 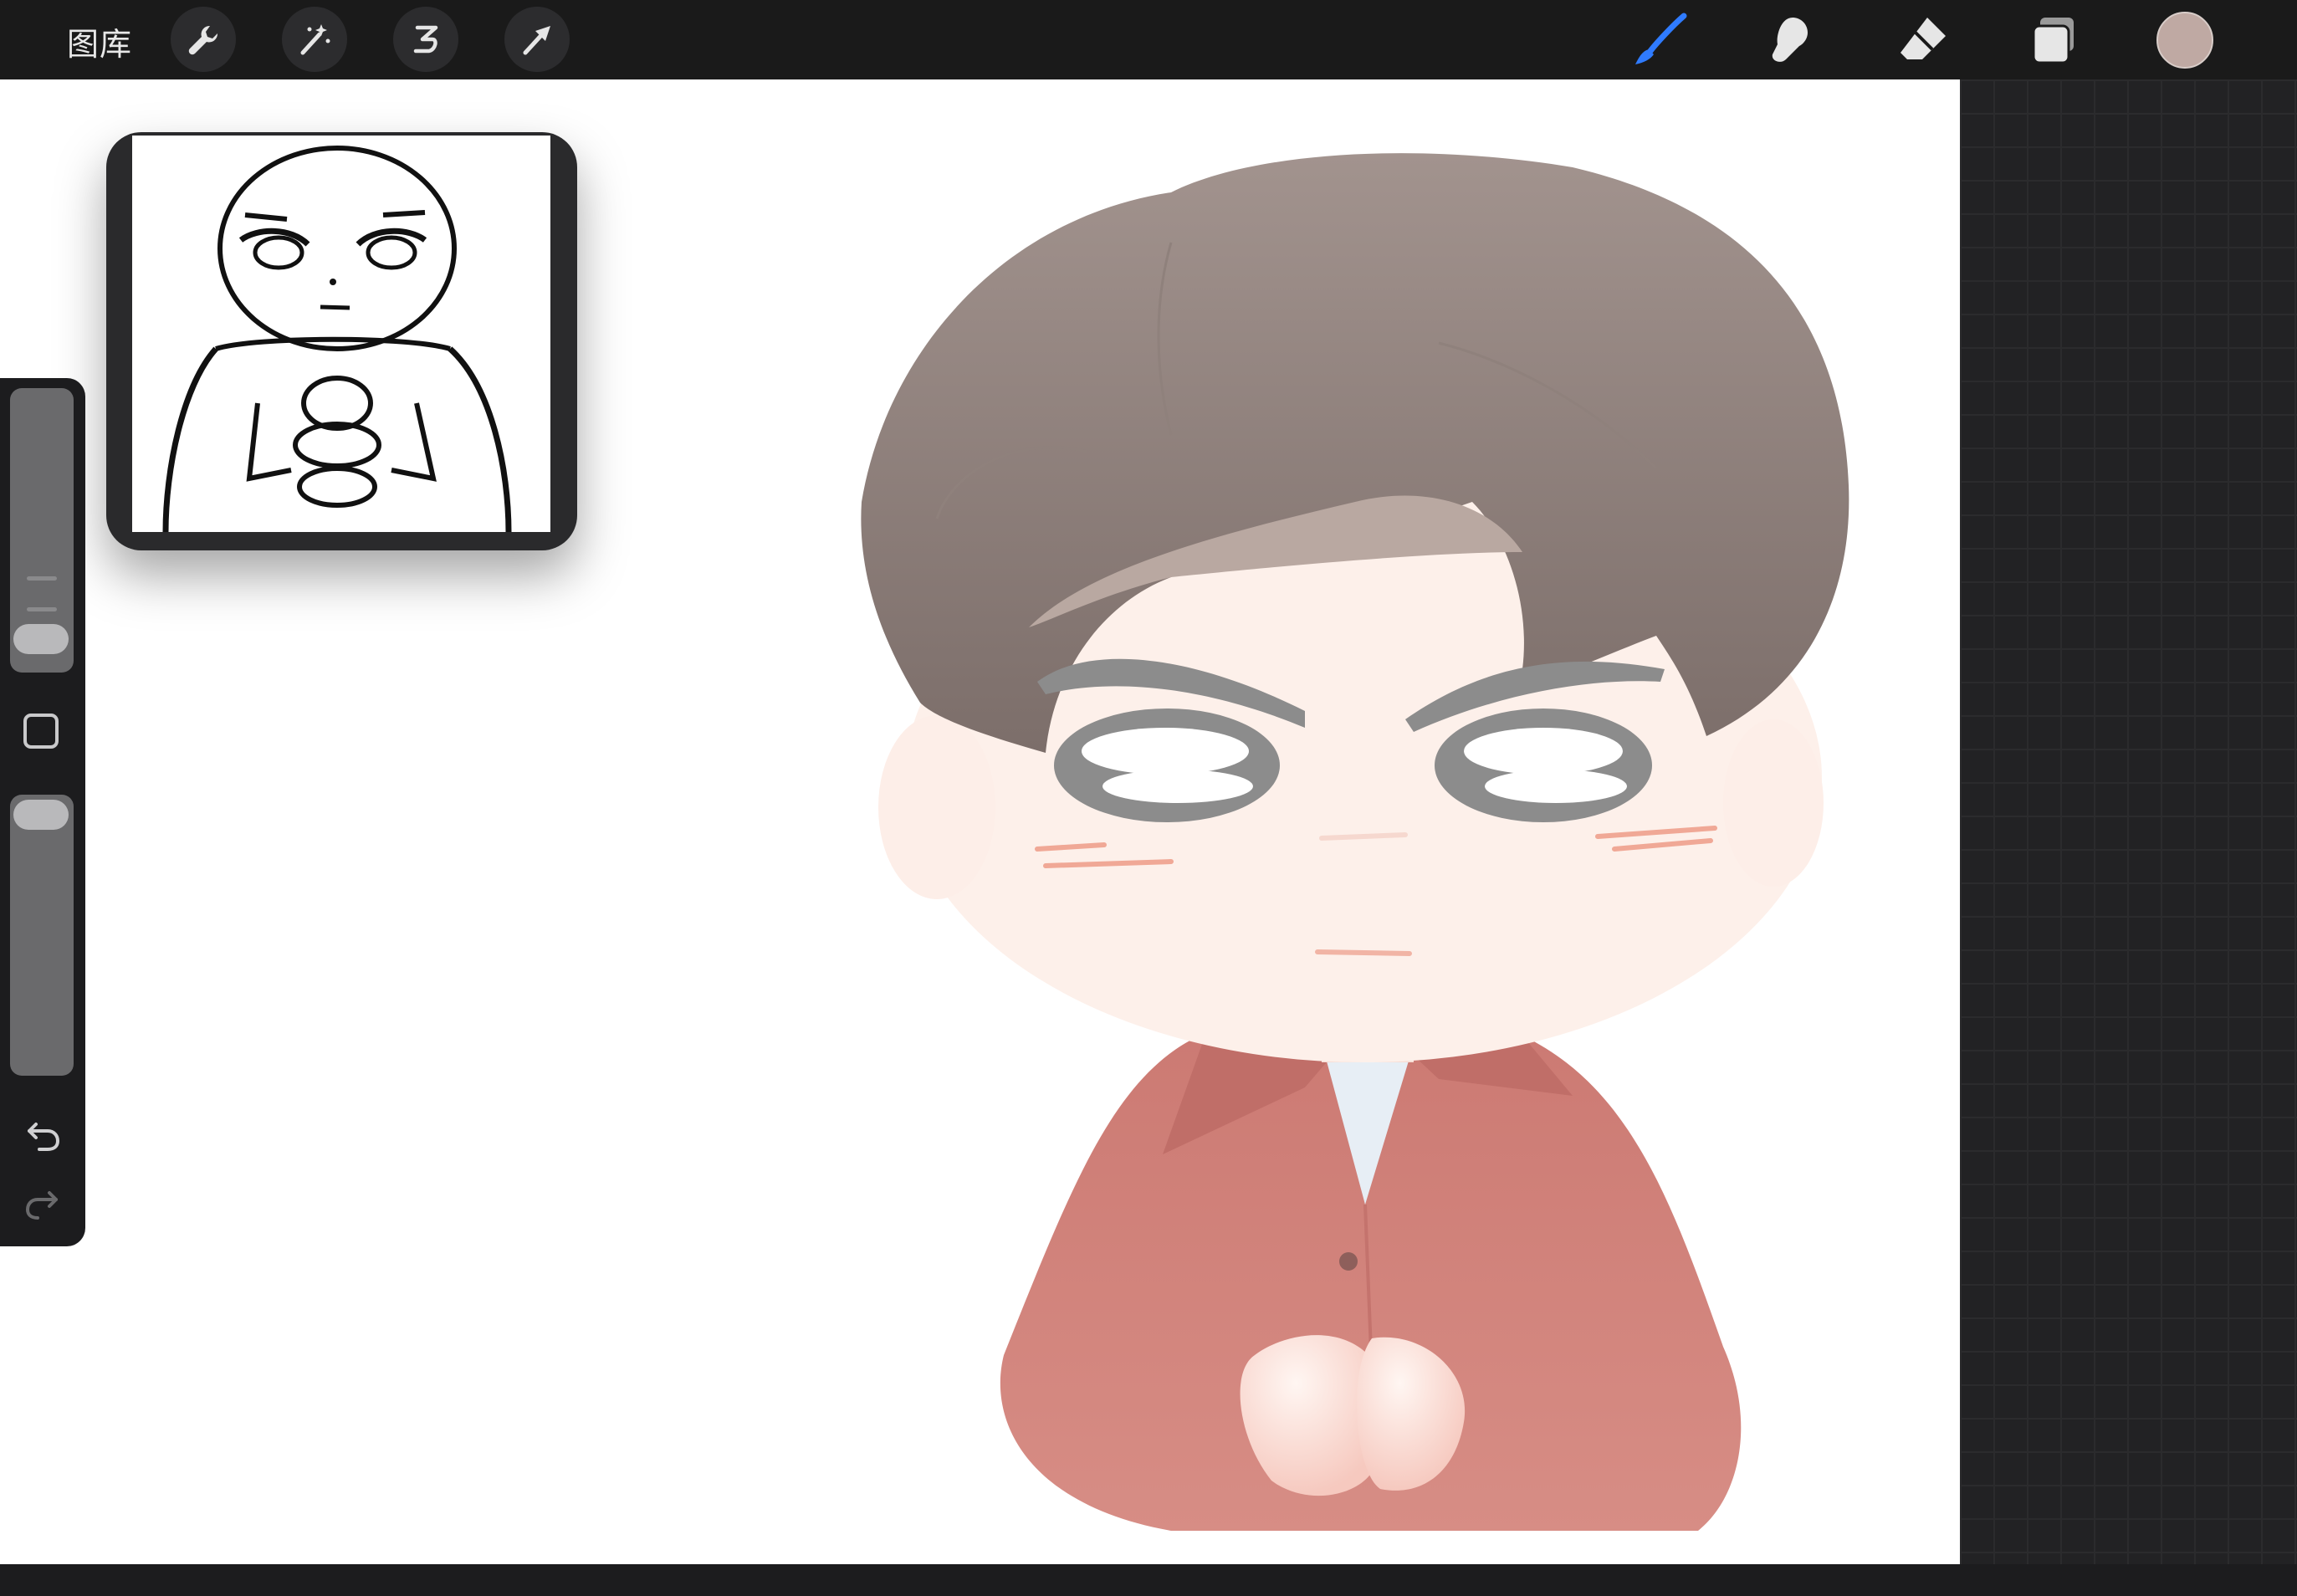 What do you see at coordinates (41, 732) in the screenshot?
I see `modifier-button` at bounding box center [41, 732].